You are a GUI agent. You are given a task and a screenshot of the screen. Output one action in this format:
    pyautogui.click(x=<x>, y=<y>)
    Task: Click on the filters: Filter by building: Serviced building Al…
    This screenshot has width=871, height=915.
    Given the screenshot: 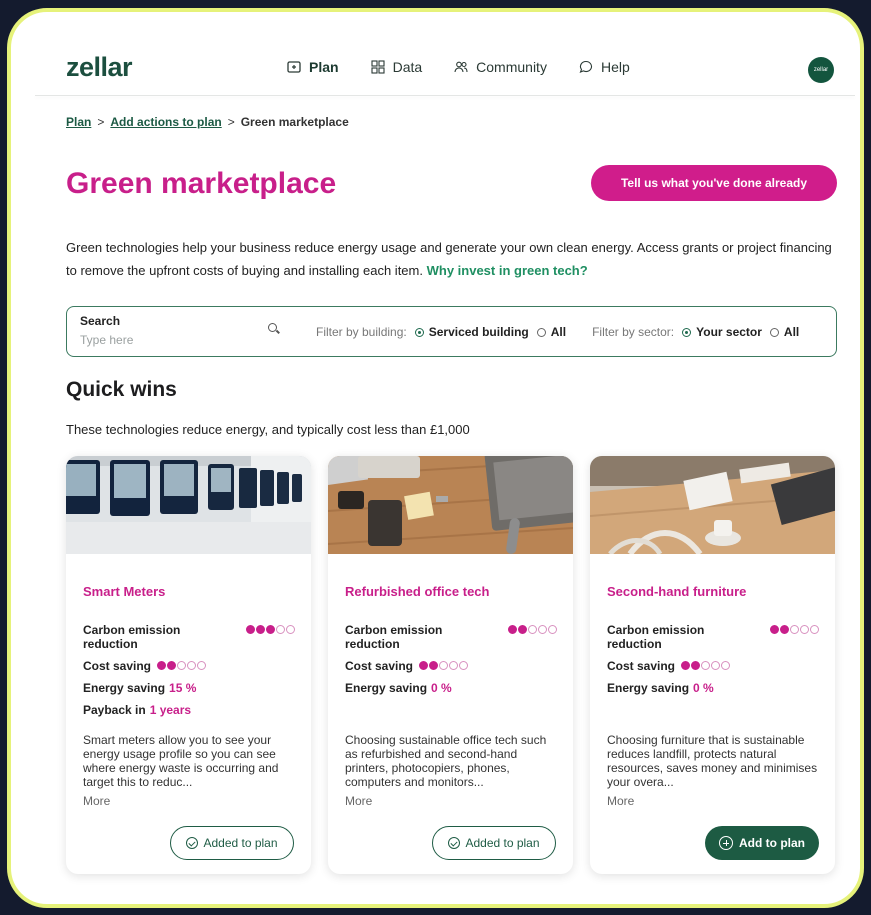 What is the action you would take?
    pyautogui.click(x=561, y=332)
    